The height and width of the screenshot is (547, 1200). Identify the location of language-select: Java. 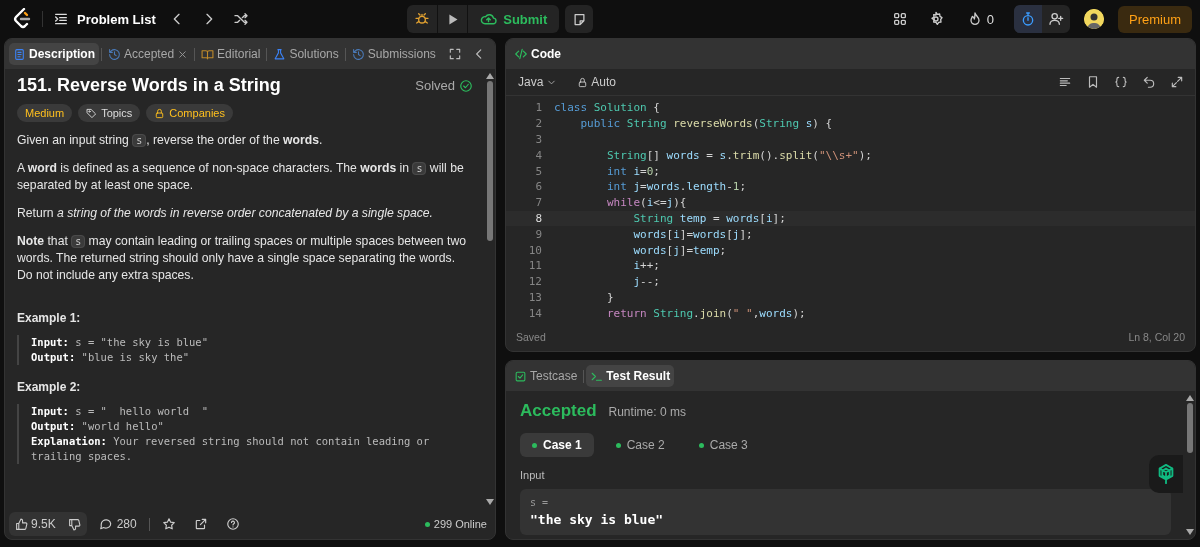
(538, 82).